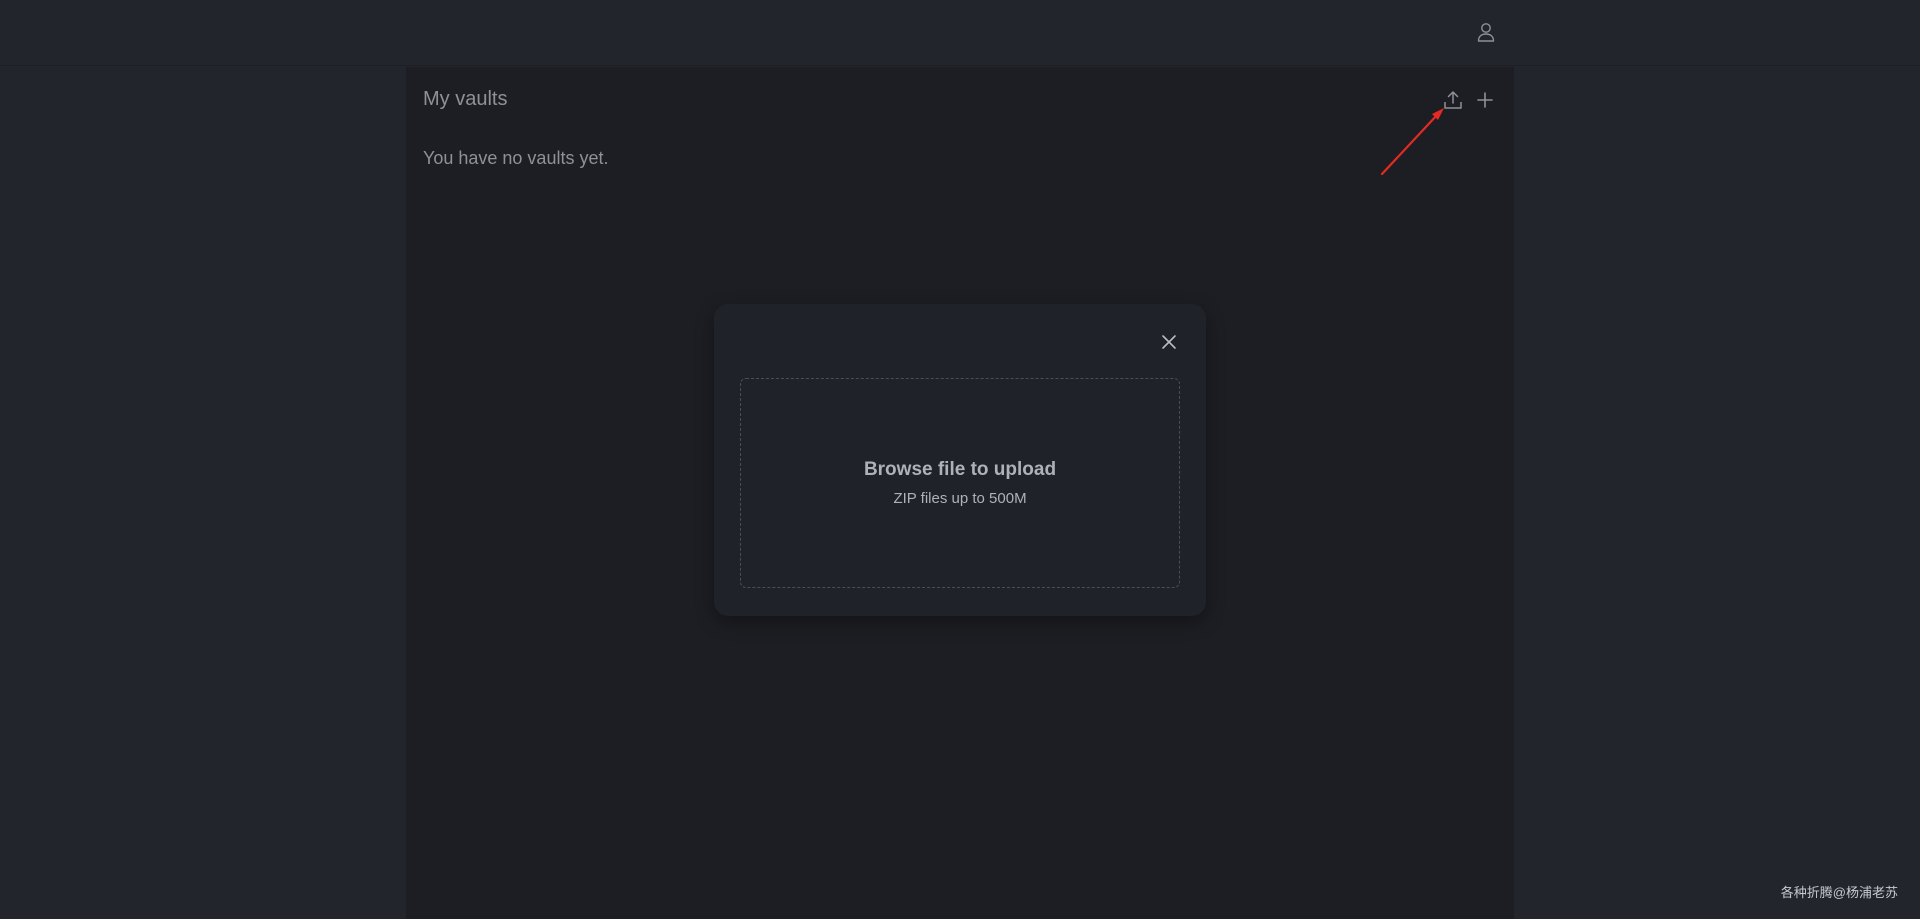 The image size is (1920, 919). I want to click on add-vault-button, so click(1485, 100).